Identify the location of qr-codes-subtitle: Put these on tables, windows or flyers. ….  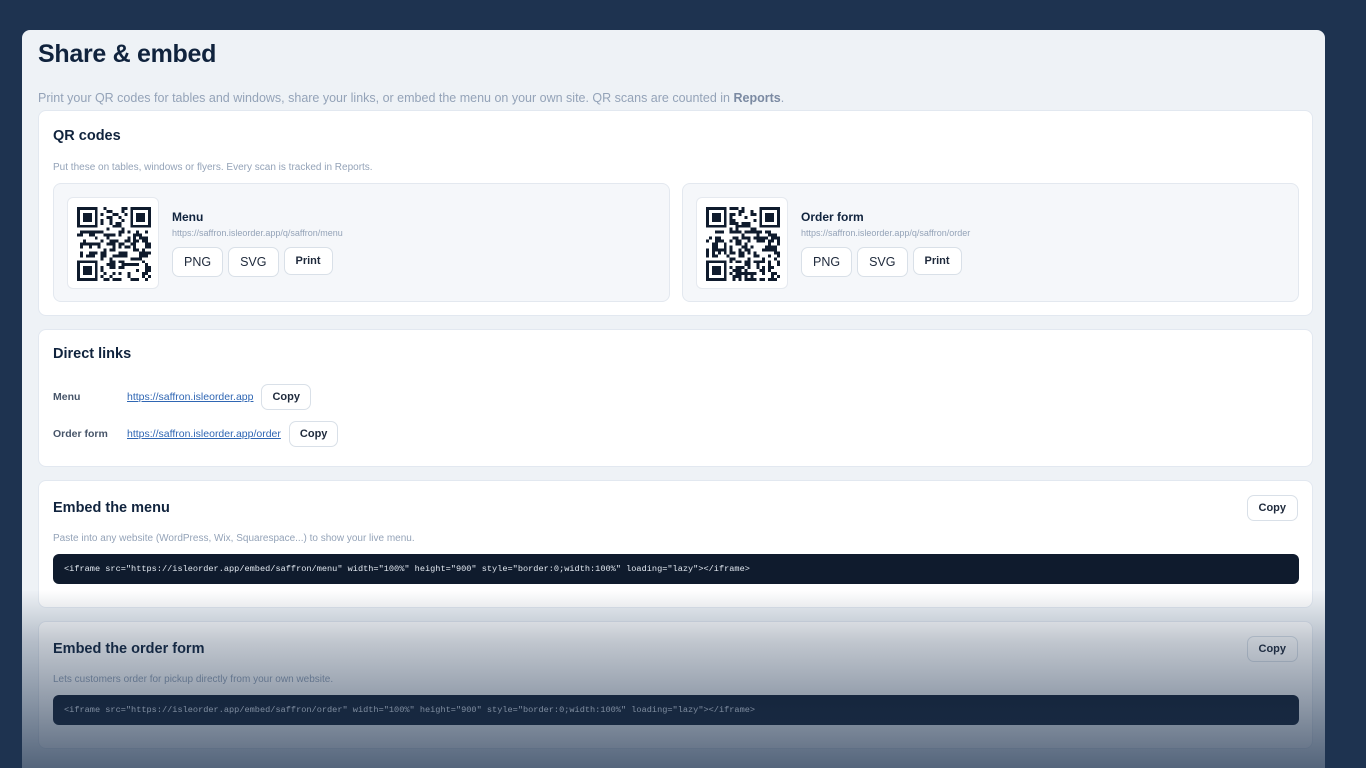
(213, 167).